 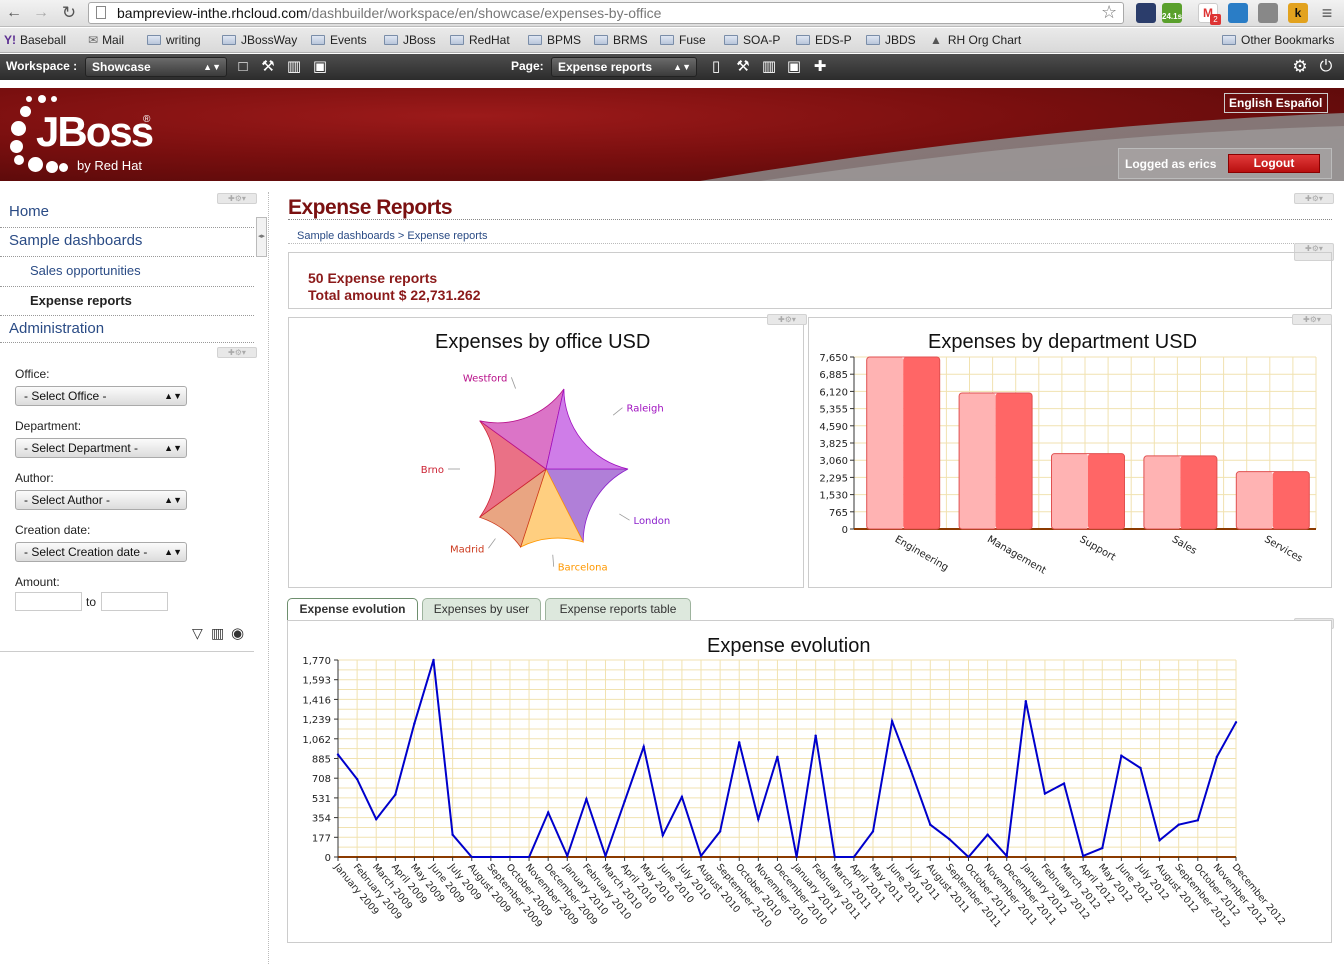 What do you see at coordinates (683, 40) in the screenshot?
I see `bookmark-fuse: Fuse` at bounding box center [683, 40].